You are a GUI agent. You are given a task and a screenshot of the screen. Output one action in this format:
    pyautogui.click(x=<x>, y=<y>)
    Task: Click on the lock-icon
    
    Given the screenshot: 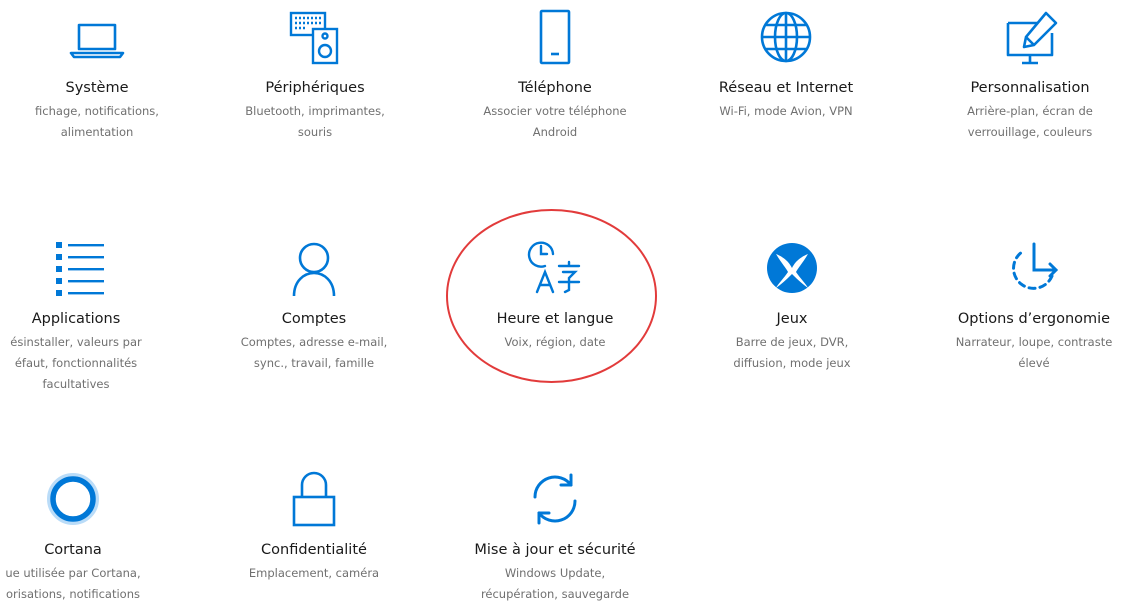 What is the action you would take?
    pyautogui.click(x=314, y=499)
    